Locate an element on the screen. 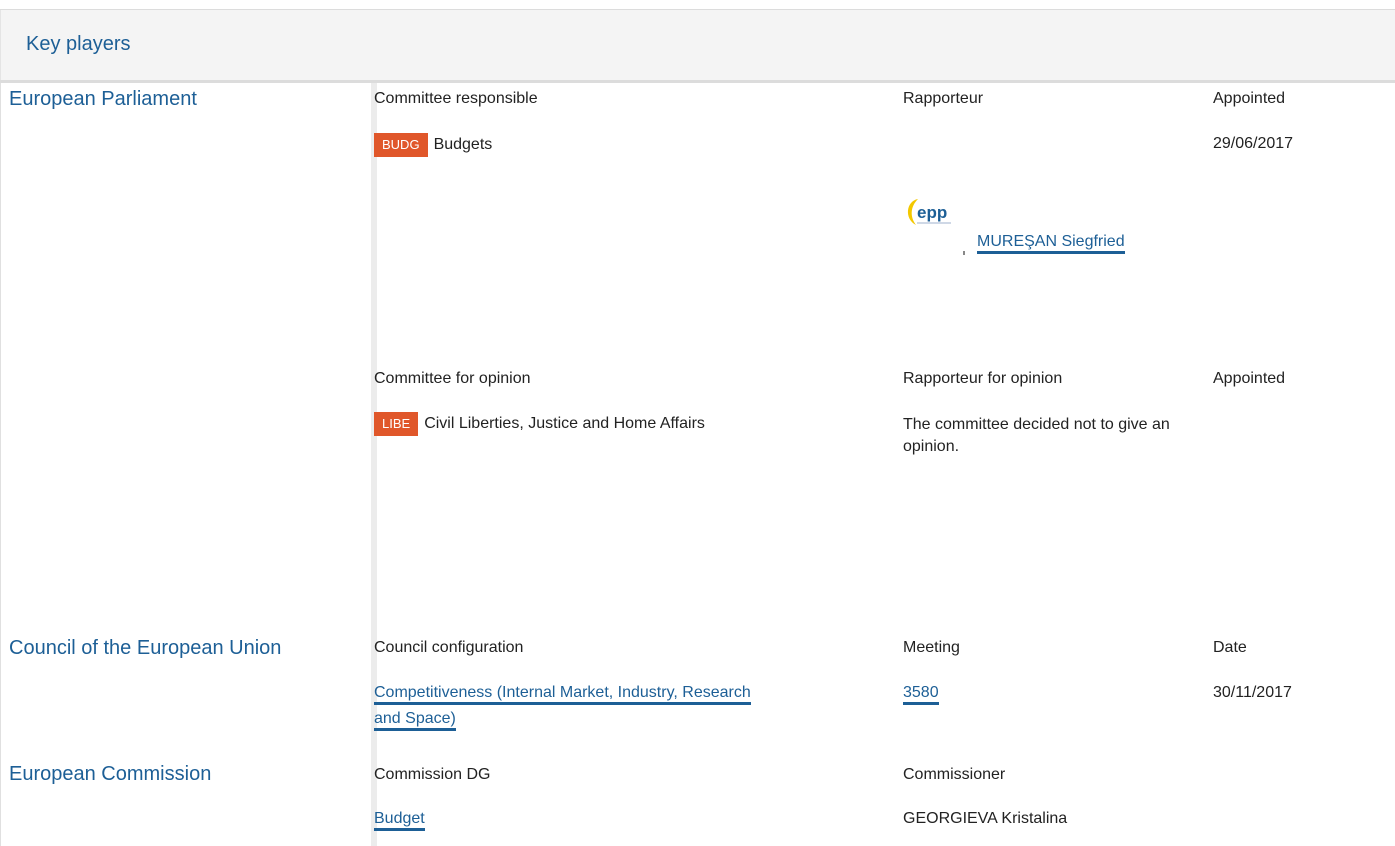 The image size is (1395, 846). rapporteur-link: MUREŞAN Siegfried is located at coordinates (1051, 243).